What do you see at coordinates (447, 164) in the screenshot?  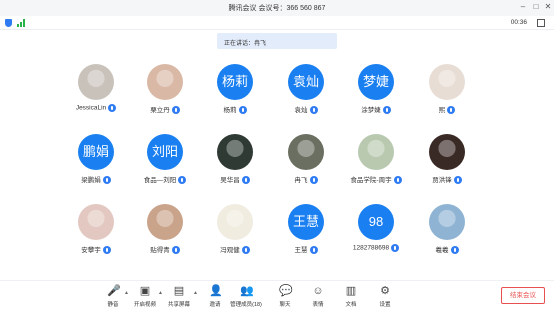 I see `participant-tile: 贾洪锋` at bounding box center [447, 164].